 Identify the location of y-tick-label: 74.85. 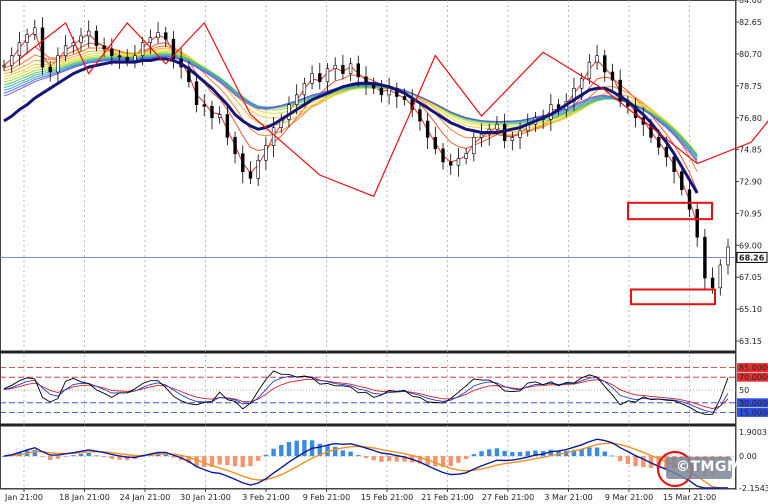
(750, 150).